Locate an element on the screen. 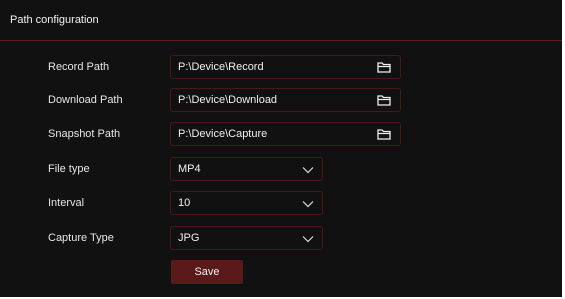 This screenshot has width=565, height=299. file-type-label: File type is located at coordinates (69, 169).